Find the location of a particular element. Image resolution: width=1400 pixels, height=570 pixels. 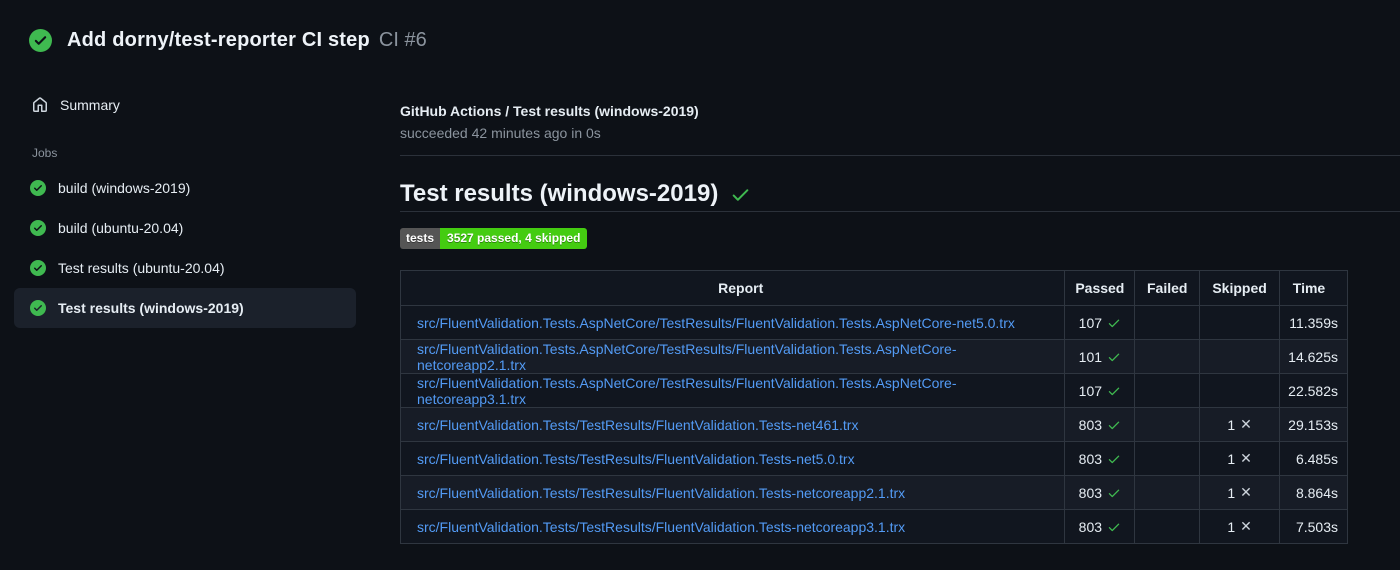

report-heading-text: Test results (windows-2019) is located at coordinates (559, 193).